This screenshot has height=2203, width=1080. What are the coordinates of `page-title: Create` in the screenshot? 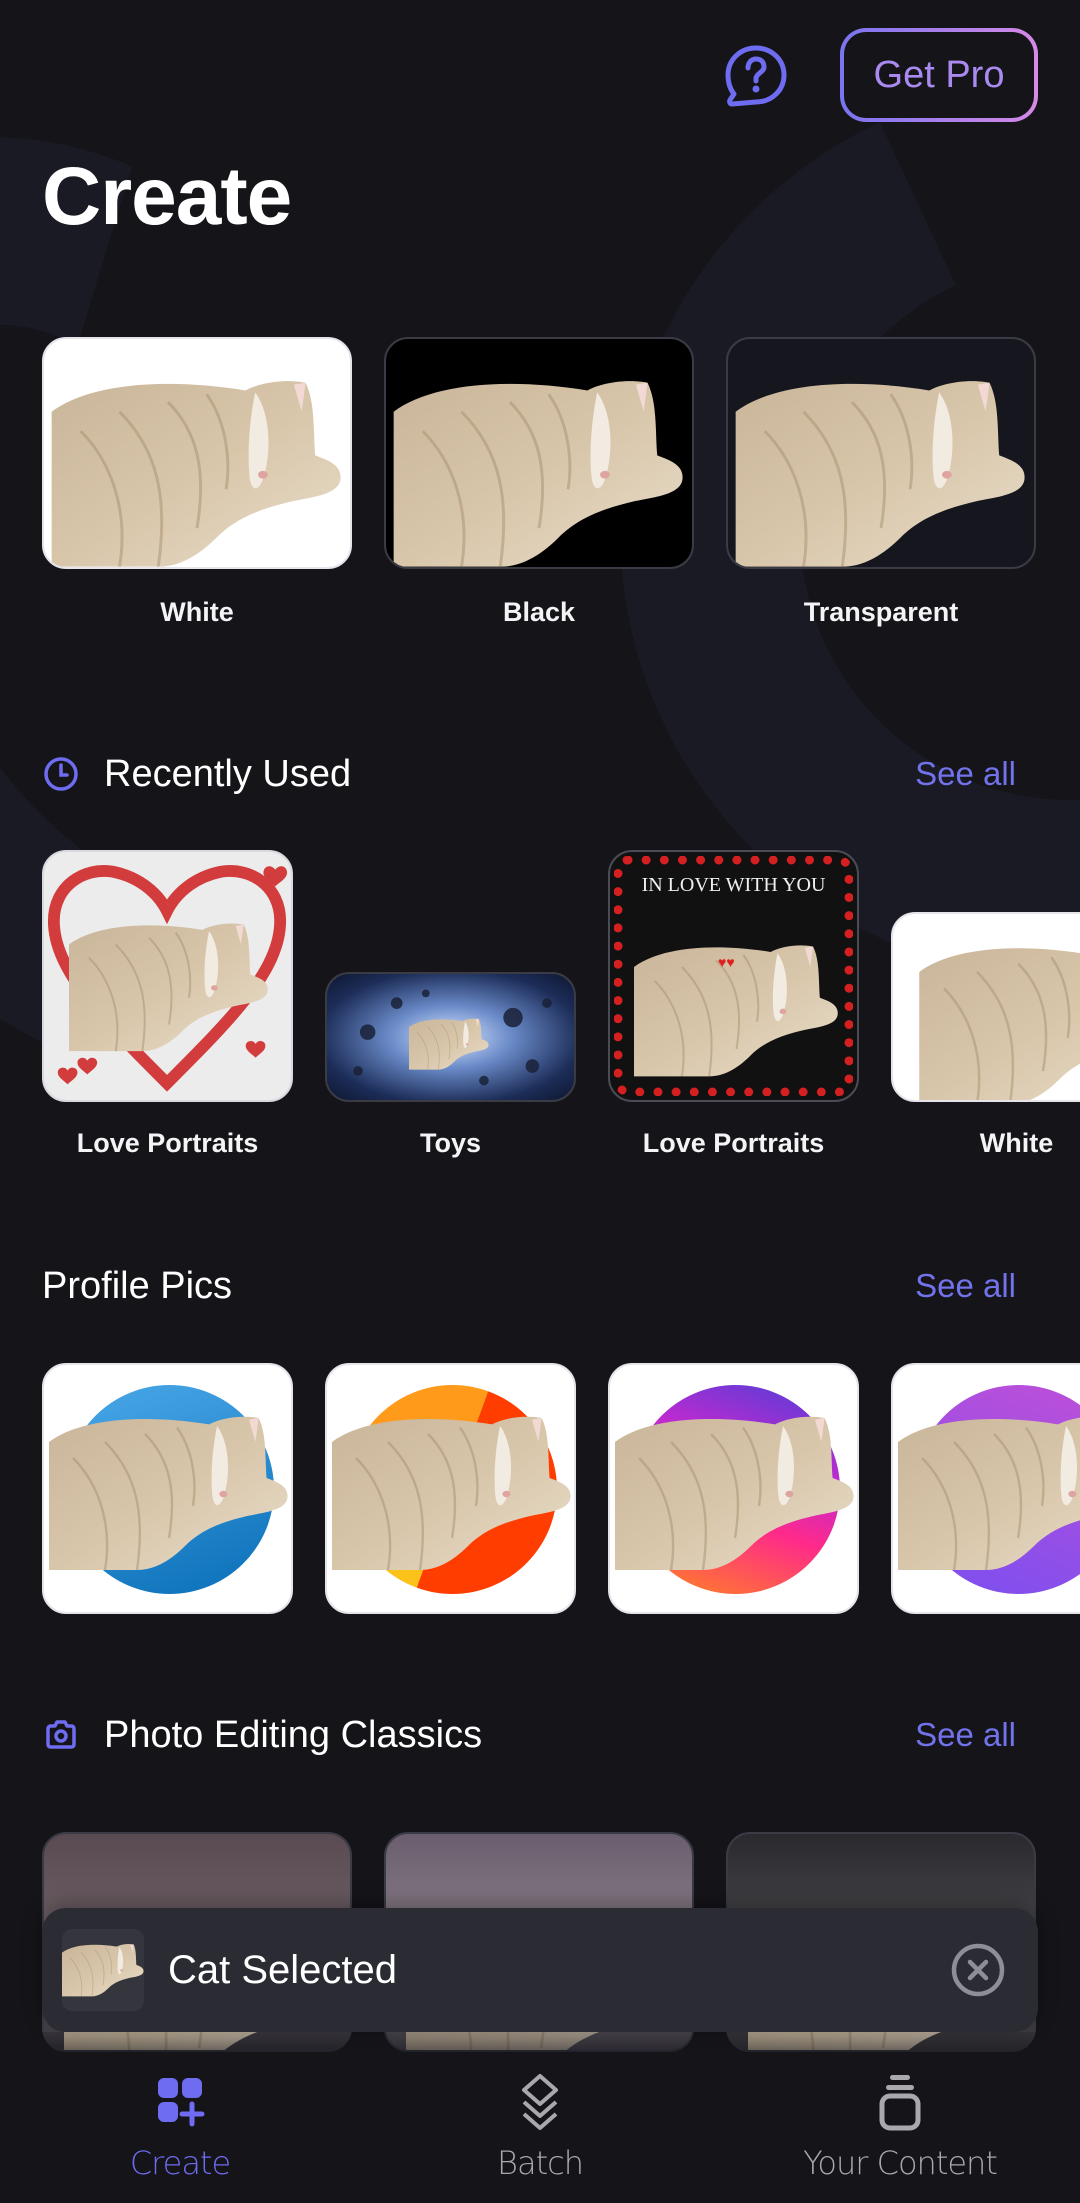 It's located at (167, 196).